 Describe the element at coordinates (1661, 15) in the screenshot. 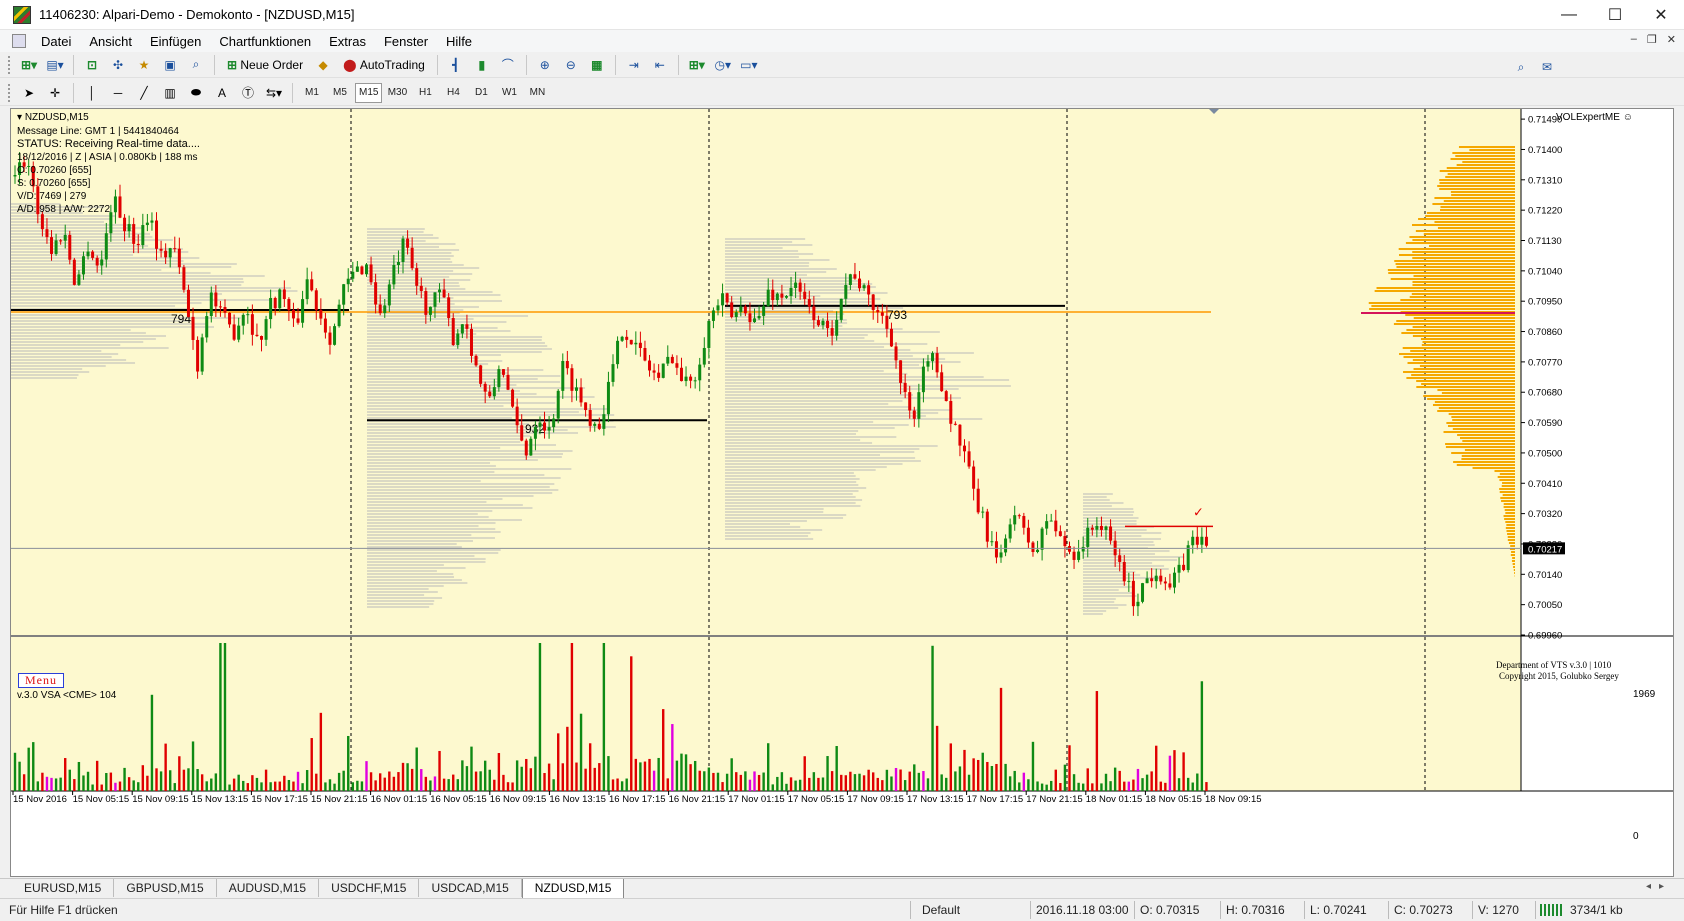

I see `close-button: ✕` at that location.